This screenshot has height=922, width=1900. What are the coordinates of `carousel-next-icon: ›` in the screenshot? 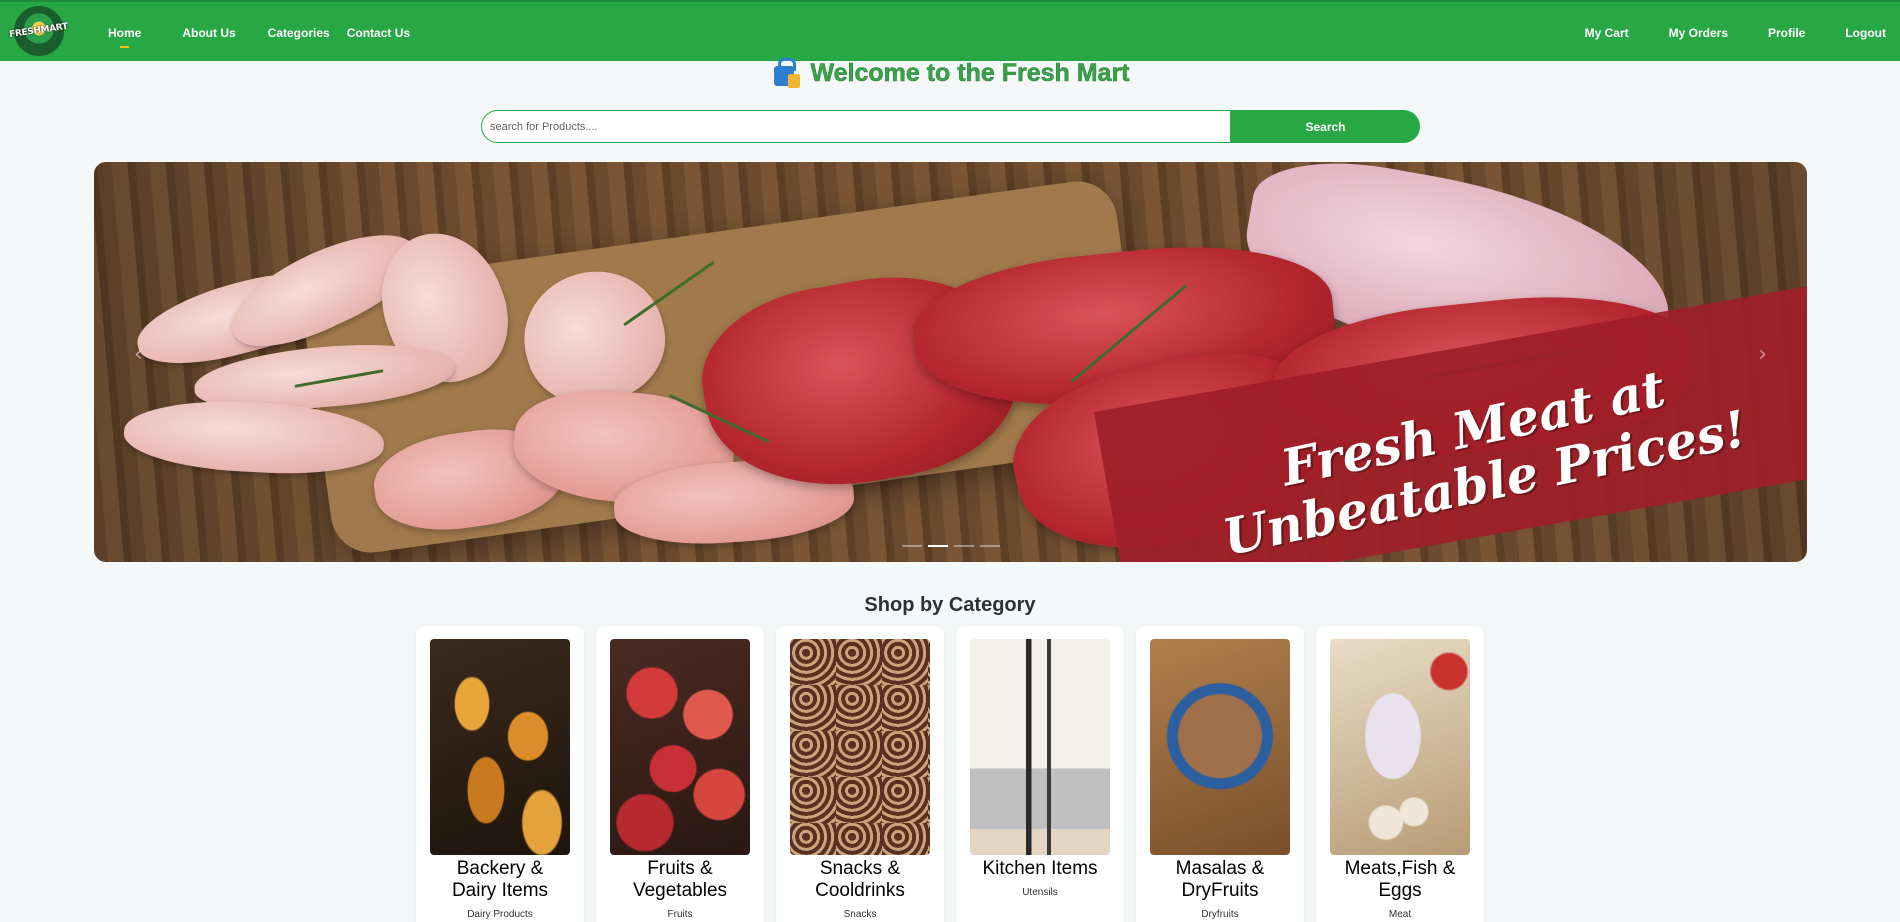 It's located at (1762, 354).